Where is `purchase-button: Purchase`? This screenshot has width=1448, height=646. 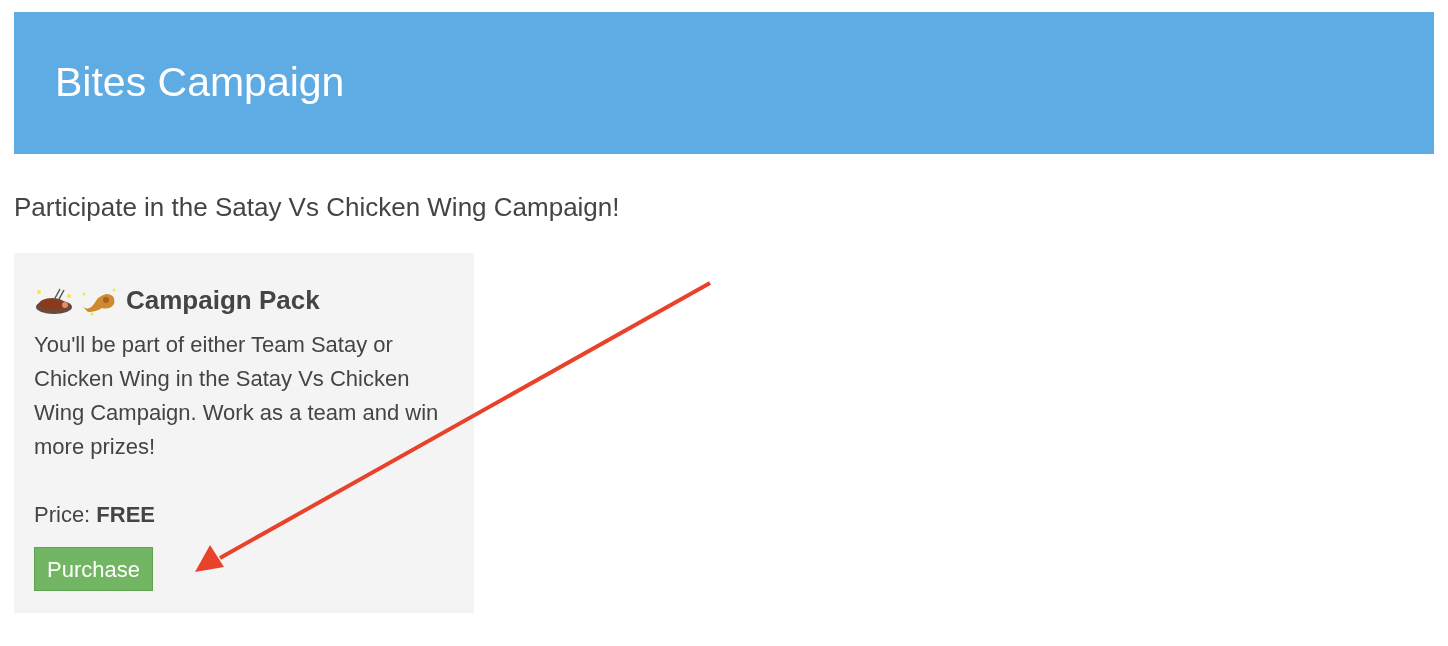
purchase-button: Purchase is located at coordinates (93, 569).